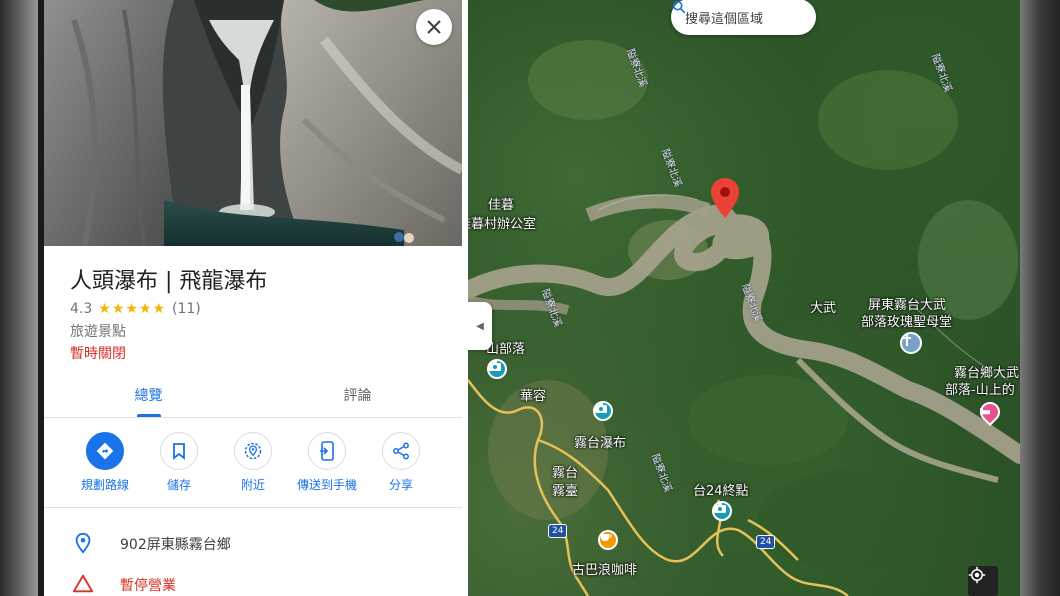 This screenshot has width=1060, height=596. I want to click on chevron-left-icon: ◀, so click(480, 326).